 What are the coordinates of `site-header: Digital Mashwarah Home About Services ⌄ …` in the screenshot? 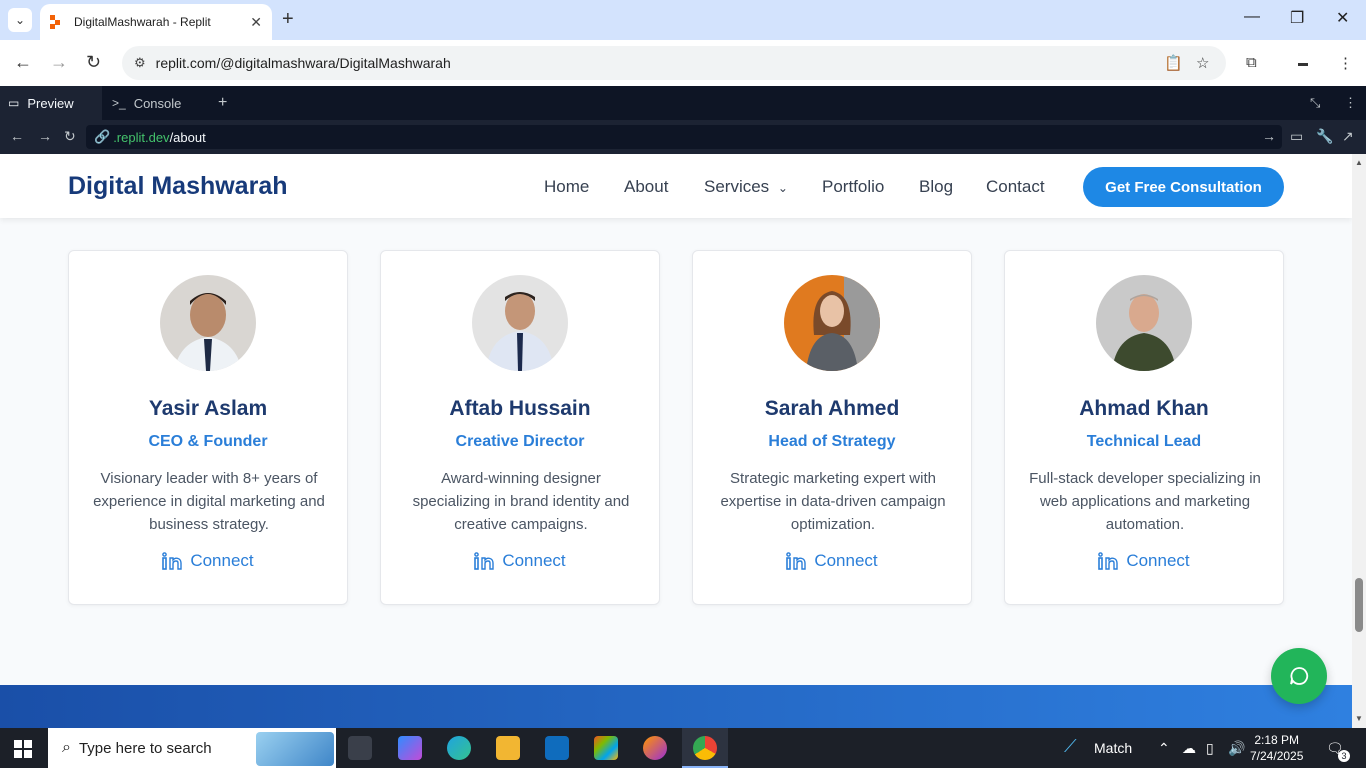 It's located at (676, 186).